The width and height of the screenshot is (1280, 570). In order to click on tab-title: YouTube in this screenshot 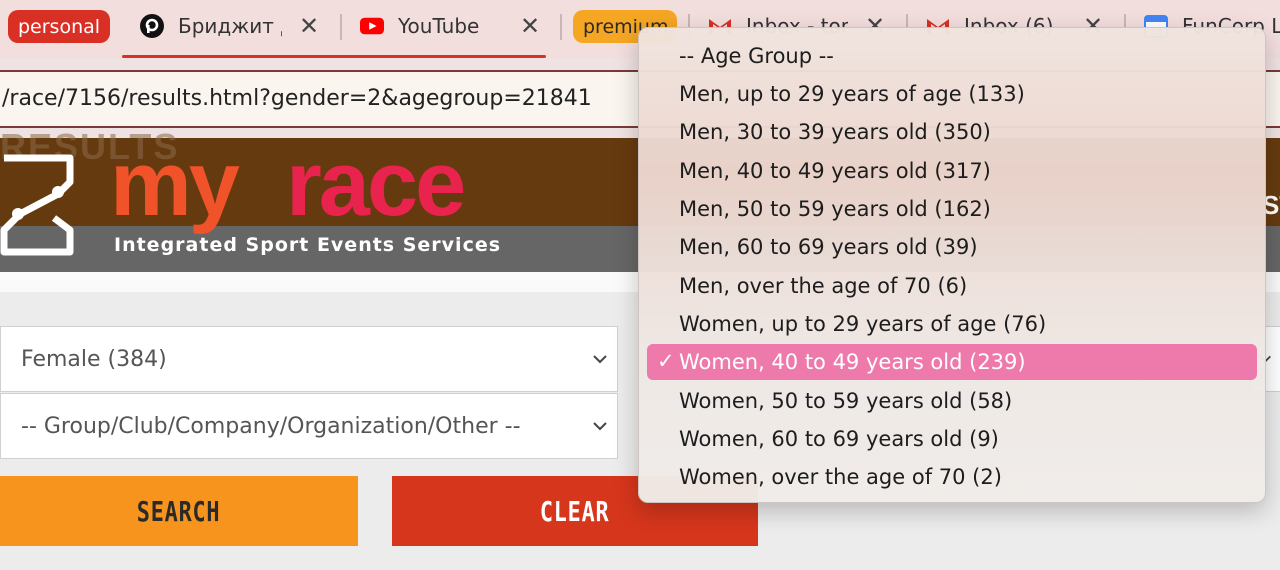, I will do `click(439, 26)`.